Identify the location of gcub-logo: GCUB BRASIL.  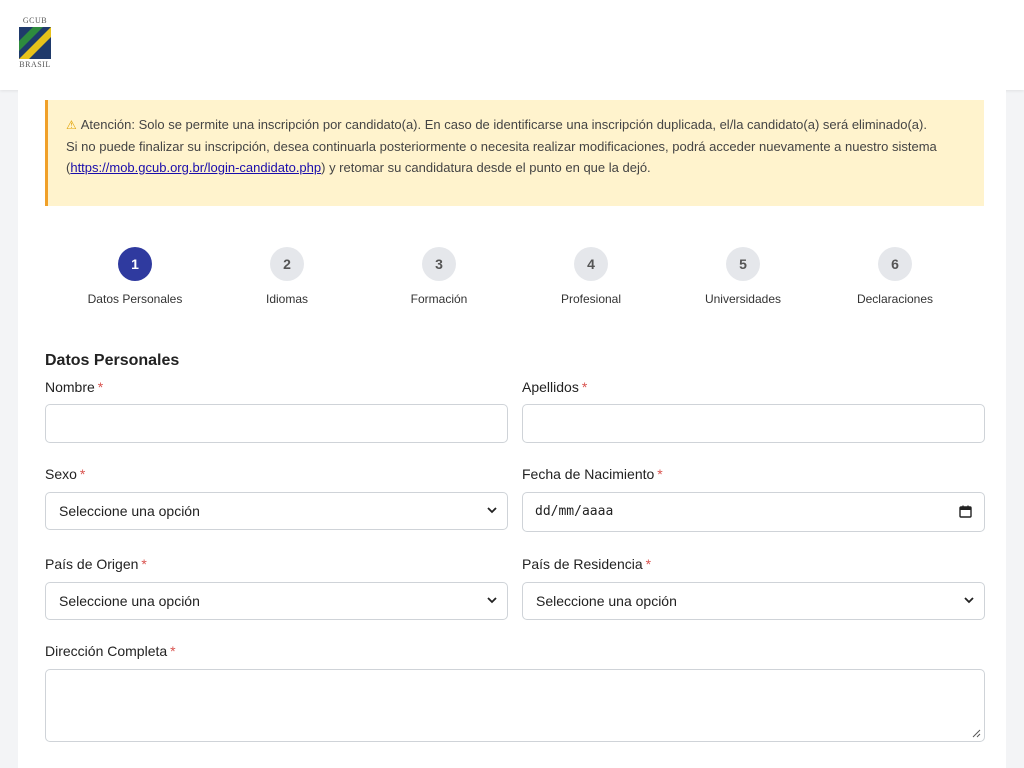
(35, 43).